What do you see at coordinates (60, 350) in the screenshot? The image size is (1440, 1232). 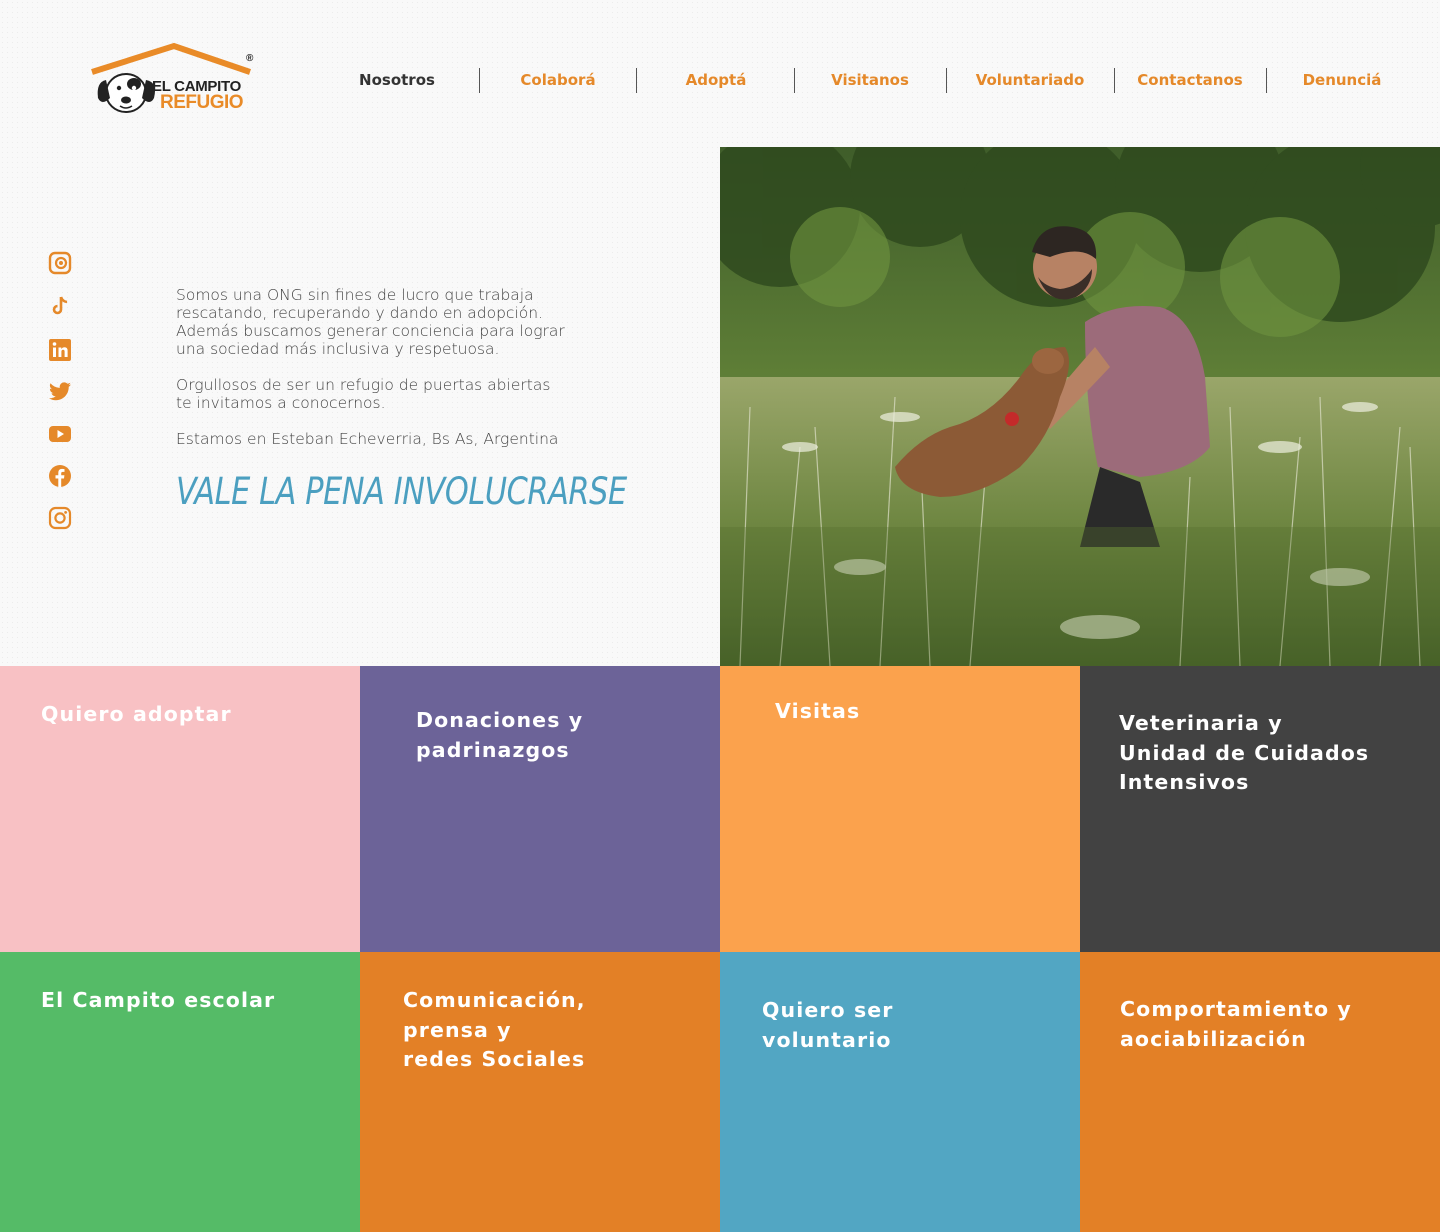 I see `linkedin-icon` at bounding box center [60, 350].